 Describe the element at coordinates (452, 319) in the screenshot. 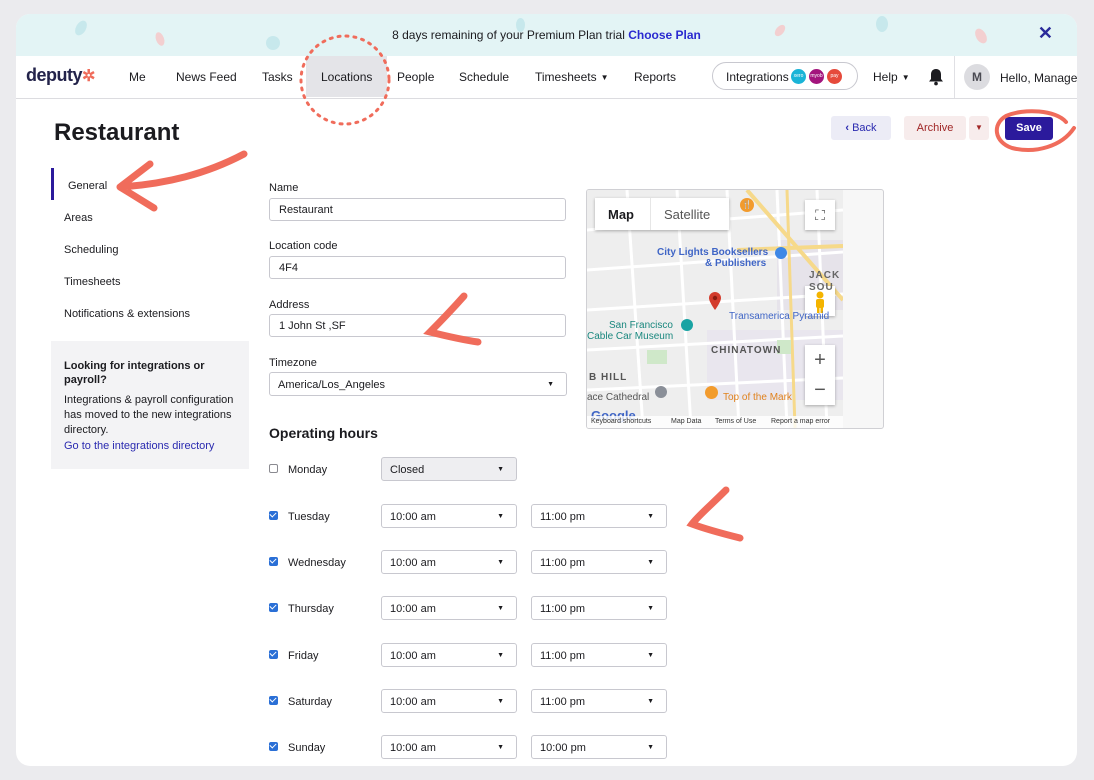

I see `address-arrow` at that location.